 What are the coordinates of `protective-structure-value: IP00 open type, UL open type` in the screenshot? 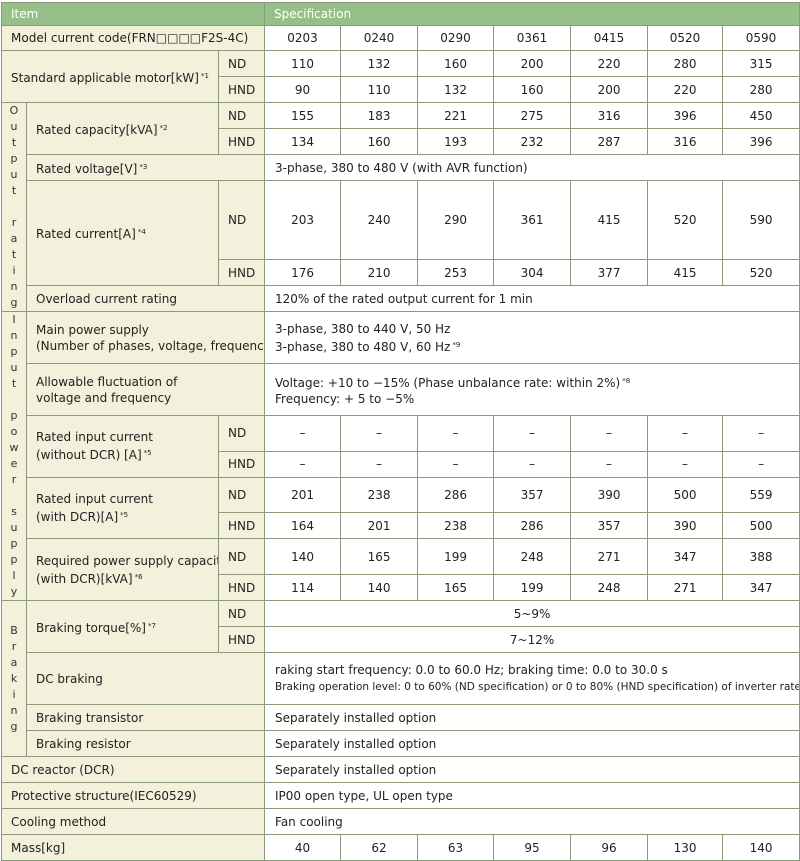 It's located at (532, 795).